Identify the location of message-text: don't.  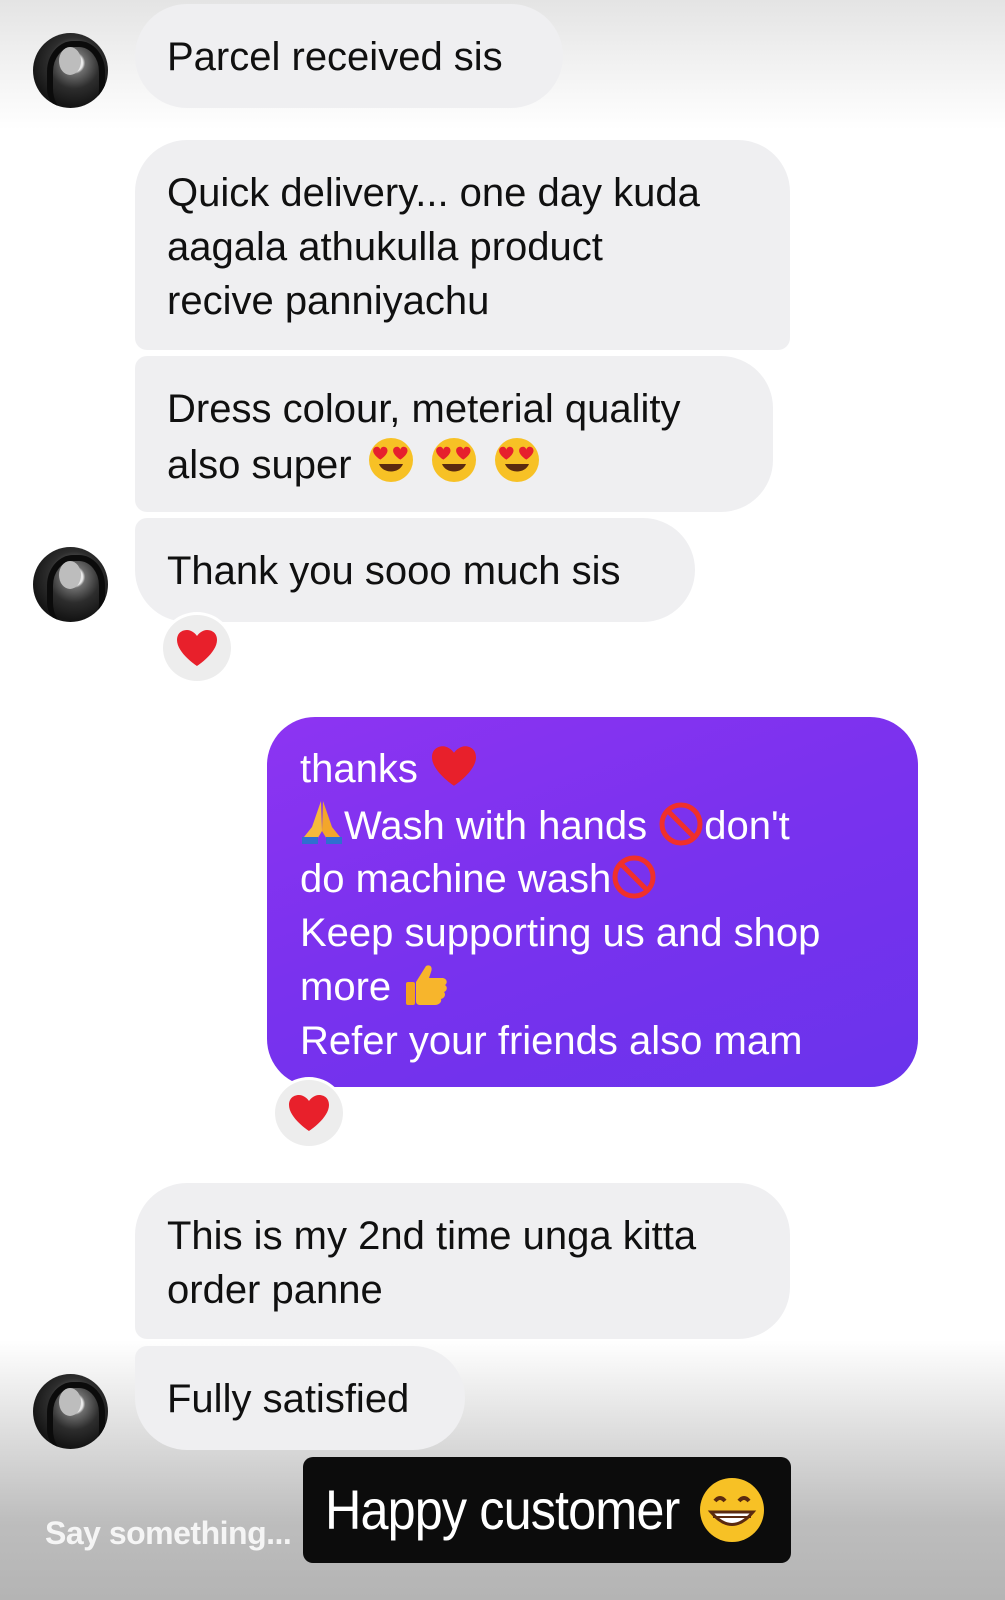
(747, 825).